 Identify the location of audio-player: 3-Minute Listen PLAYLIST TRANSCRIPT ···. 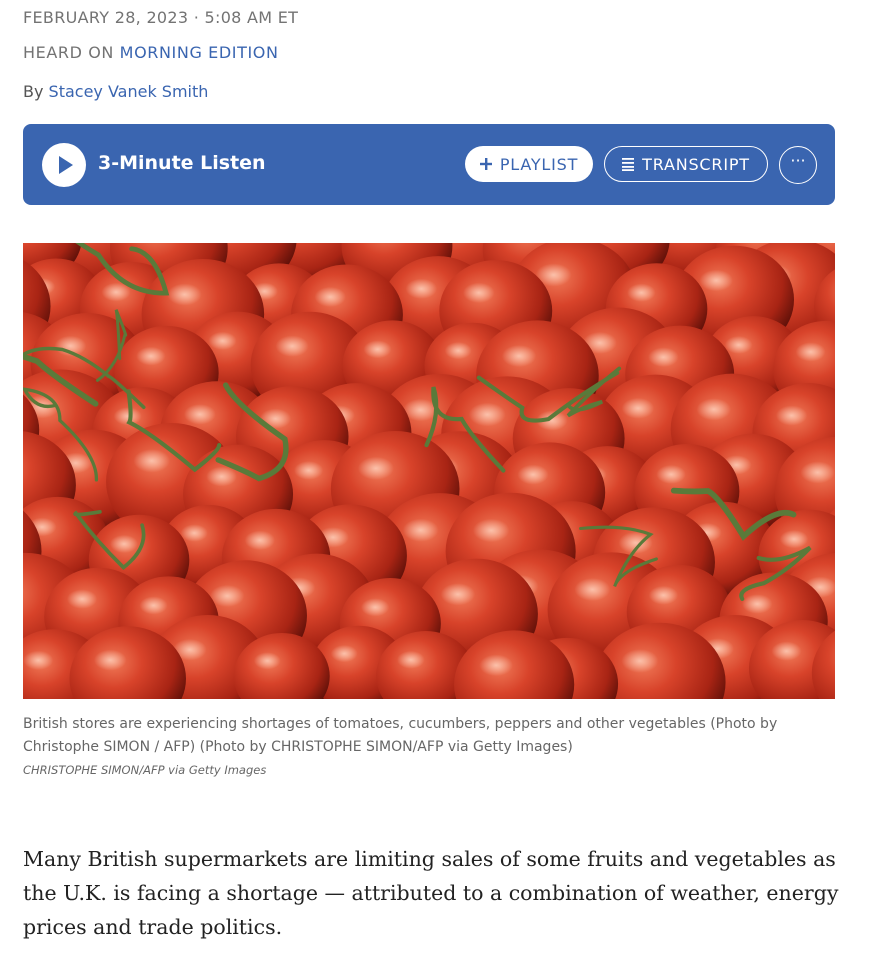
(429, 164).